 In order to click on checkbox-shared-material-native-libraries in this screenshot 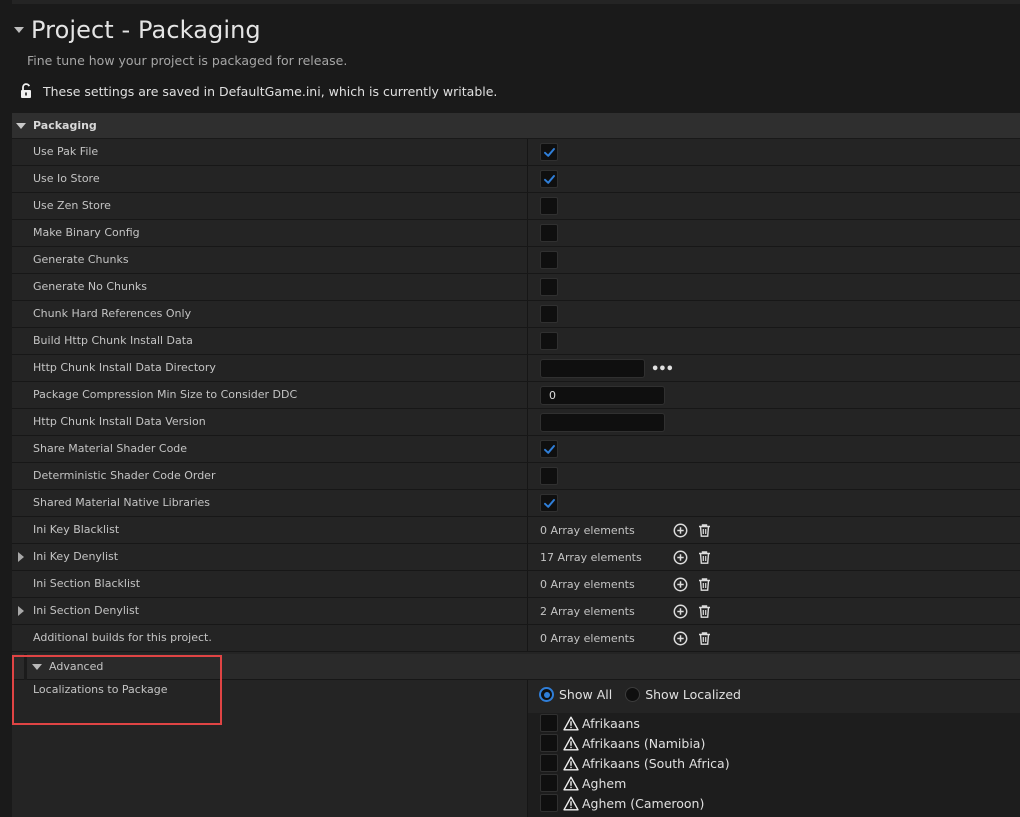, I will do `click(549, 503)`.